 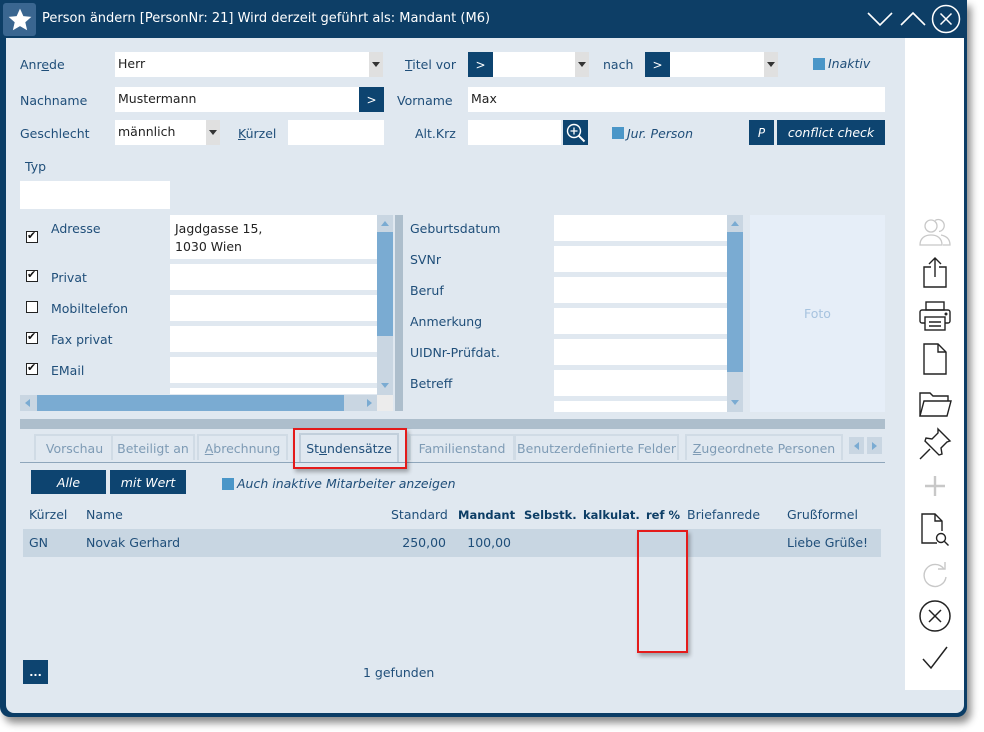 I want to click on address-line-1: Jagdgasse 15,, so click(x=219, y=228).